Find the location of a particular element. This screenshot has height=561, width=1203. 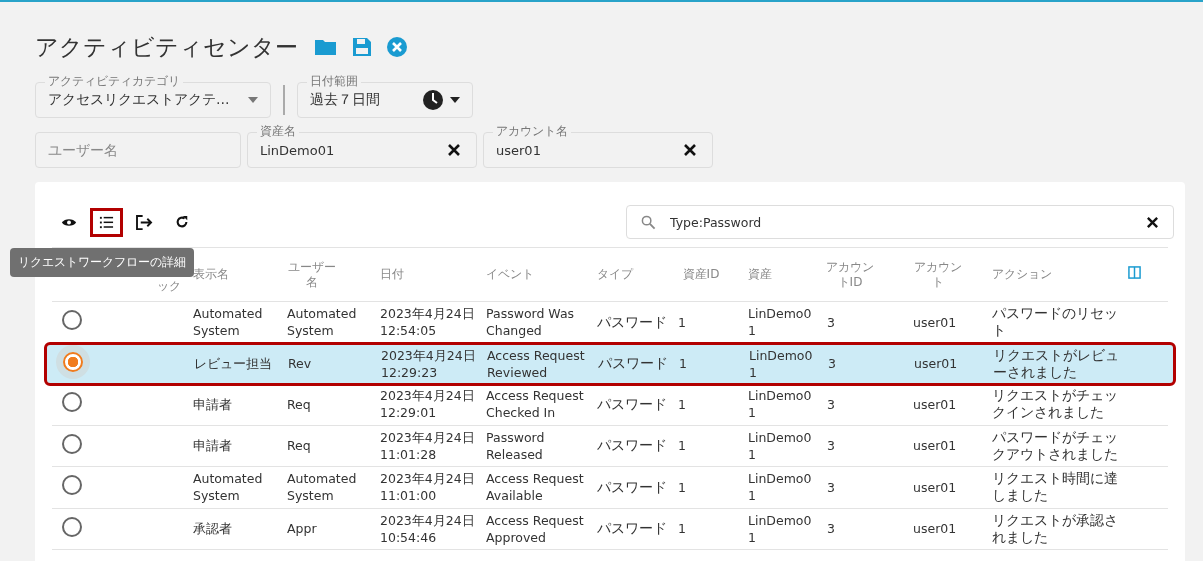

column-header: アクション is located at coordinates (1060, 274).